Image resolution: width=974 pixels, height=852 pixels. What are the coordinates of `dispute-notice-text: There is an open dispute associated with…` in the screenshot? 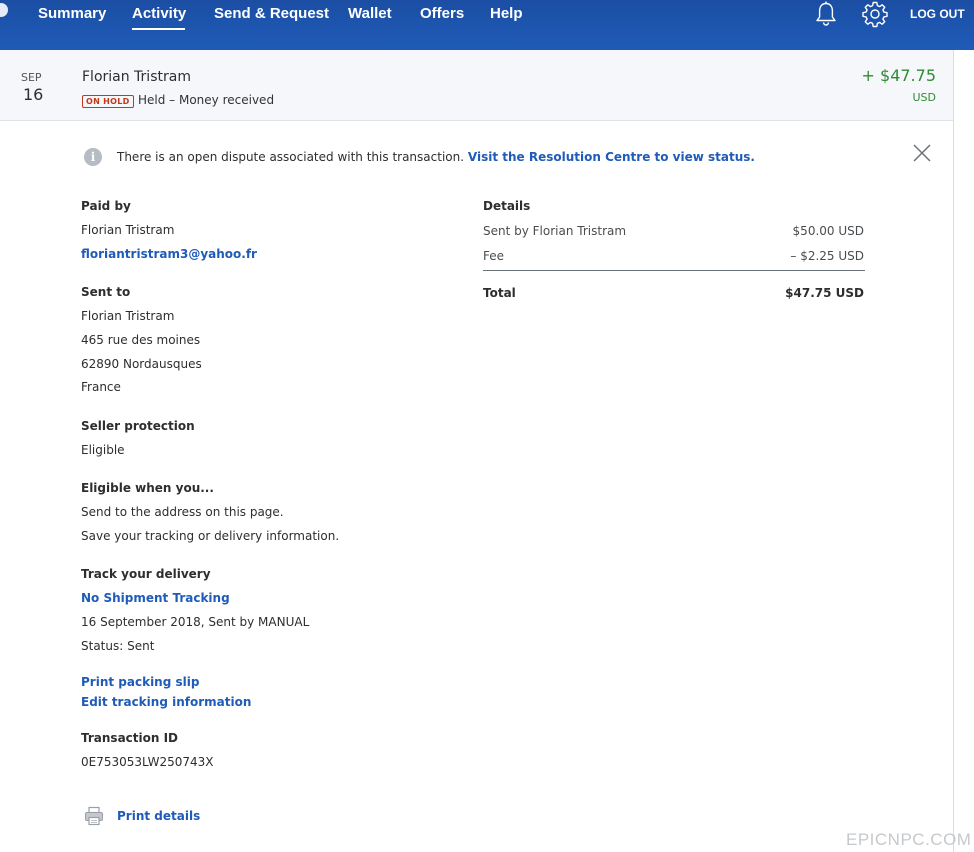 It's located at (291, 157).